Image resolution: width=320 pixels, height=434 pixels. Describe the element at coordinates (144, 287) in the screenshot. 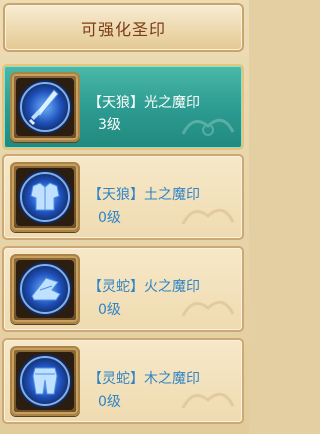

I see `seal-name: 【灵蛇】火之魔印` at that location.